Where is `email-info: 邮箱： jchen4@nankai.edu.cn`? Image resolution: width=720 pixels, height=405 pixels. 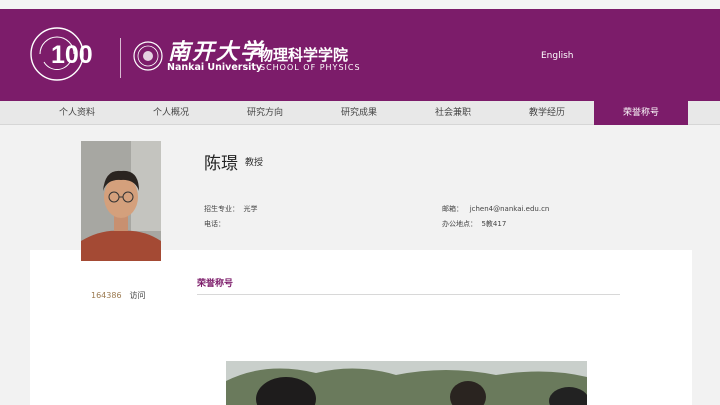
email-info: 邮箱： jchen4@nankai.edu.cn is located at coordinates (495, 209).